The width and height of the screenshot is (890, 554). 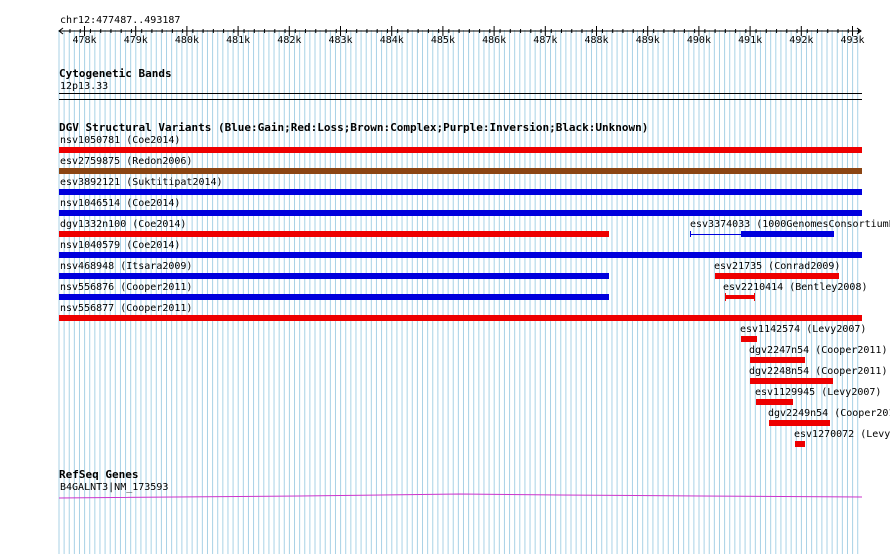 What do you see at coordinates (647, 40) in the screenshot?
I see `ruler-tick-label: 489k` at bounding box center [647, 40].